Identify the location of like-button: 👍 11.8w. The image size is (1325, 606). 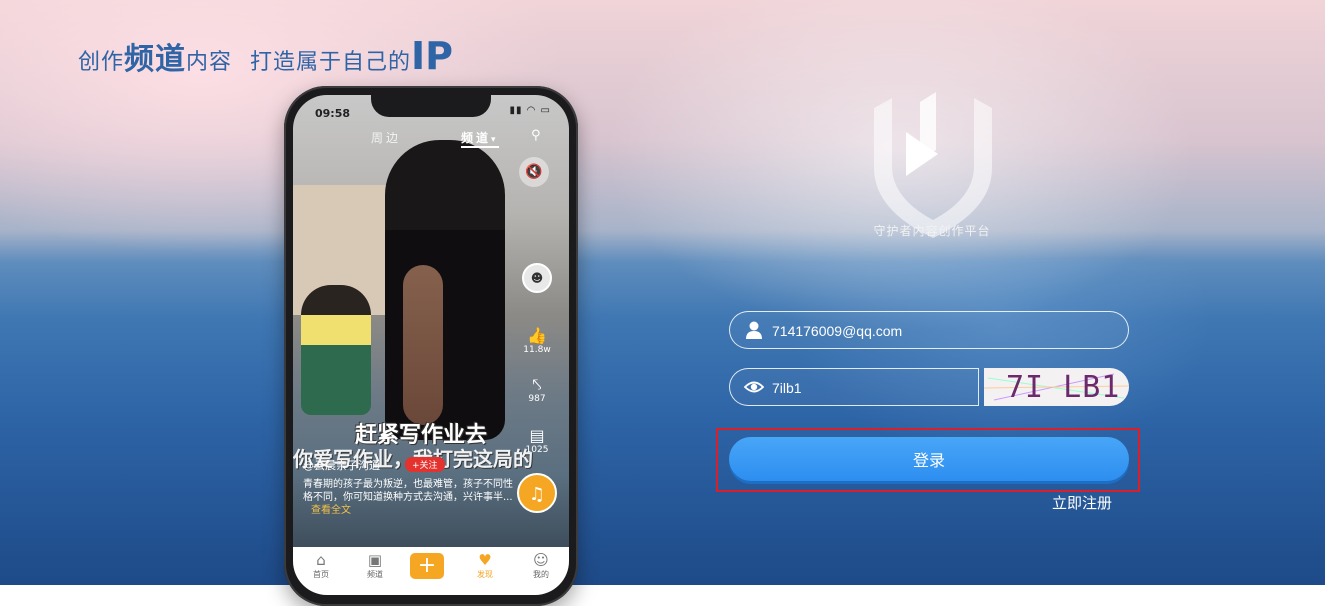
(537, 341).